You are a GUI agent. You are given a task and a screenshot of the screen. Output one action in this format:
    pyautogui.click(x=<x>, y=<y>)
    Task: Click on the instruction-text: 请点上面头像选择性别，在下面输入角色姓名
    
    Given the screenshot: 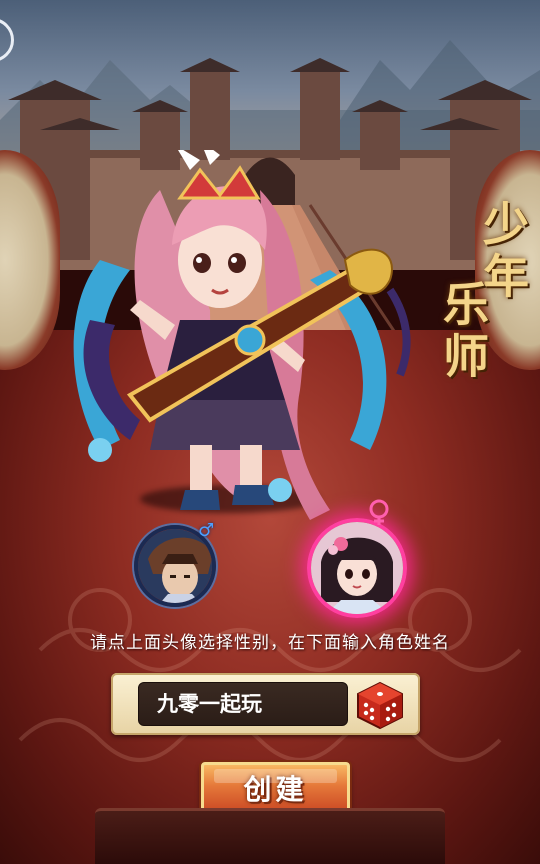 What is the action you would take?
    pyautogui.click(x=270, y=643)
    